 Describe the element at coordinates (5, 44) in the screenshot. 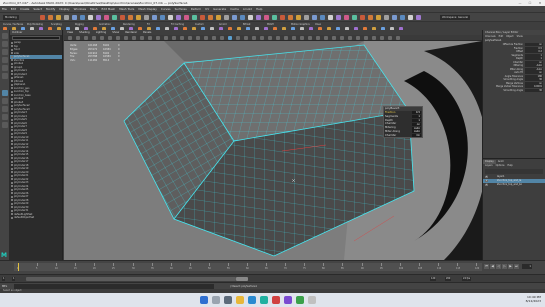

I see `lasso-tool-icon` at that location.